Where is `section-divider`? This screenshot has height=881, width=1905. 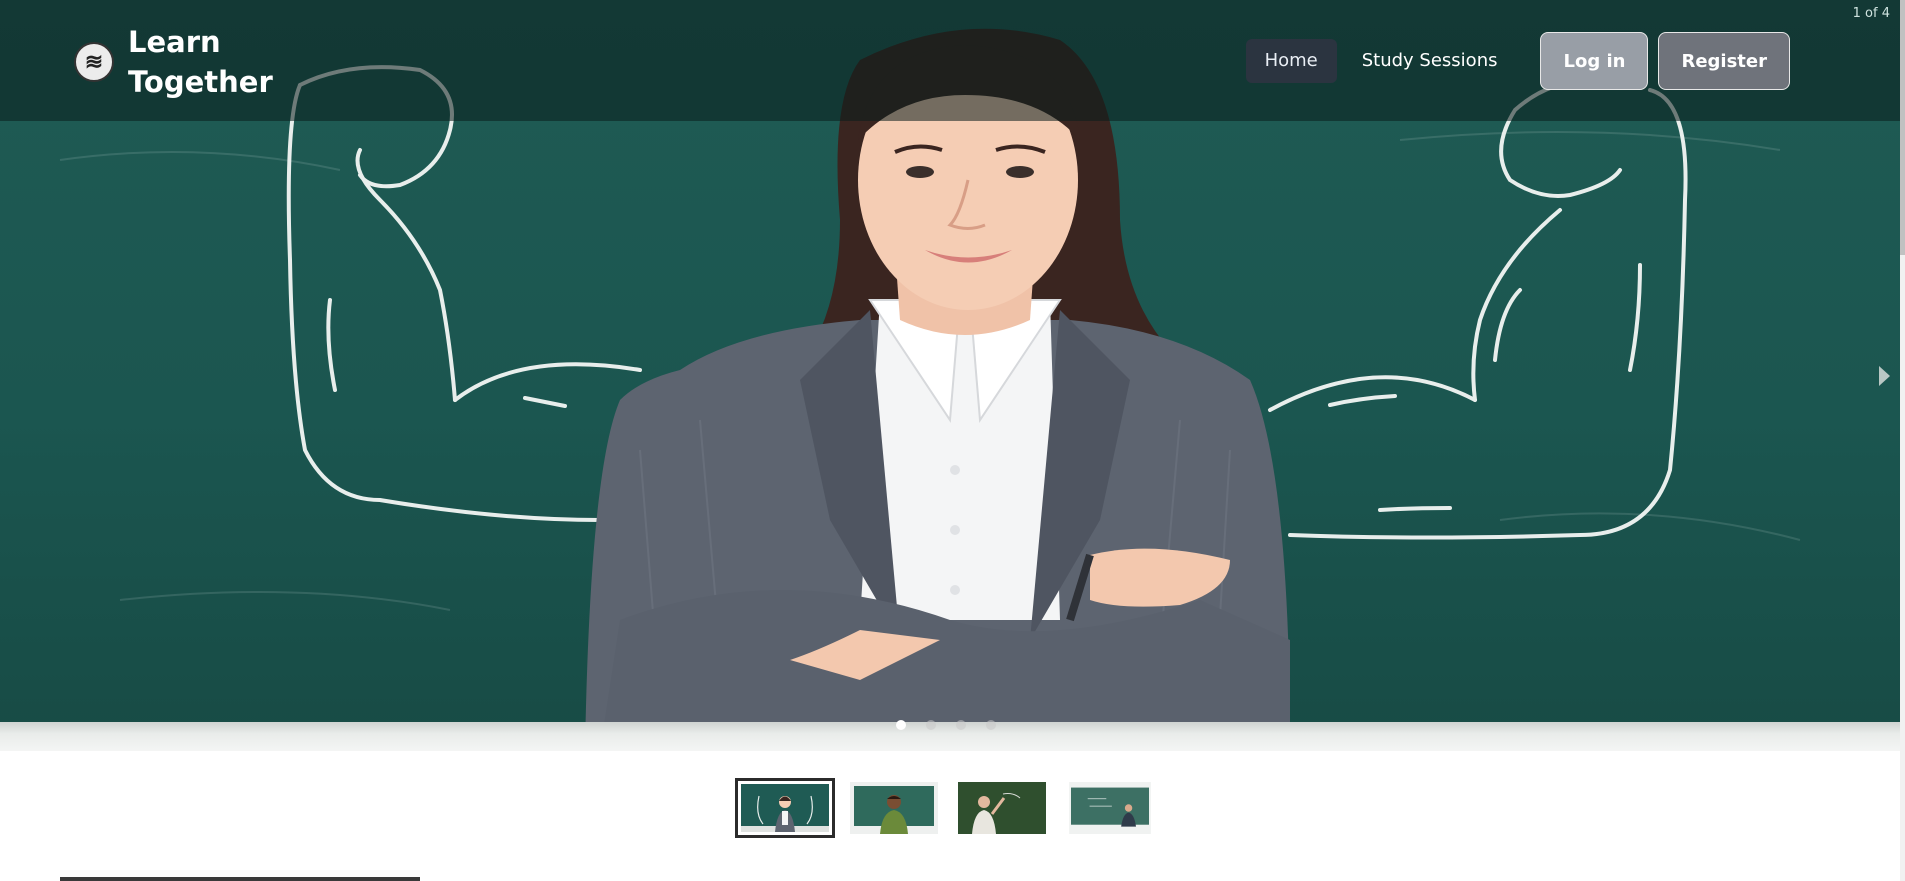 section-divider is located at coordinates (240, 879).